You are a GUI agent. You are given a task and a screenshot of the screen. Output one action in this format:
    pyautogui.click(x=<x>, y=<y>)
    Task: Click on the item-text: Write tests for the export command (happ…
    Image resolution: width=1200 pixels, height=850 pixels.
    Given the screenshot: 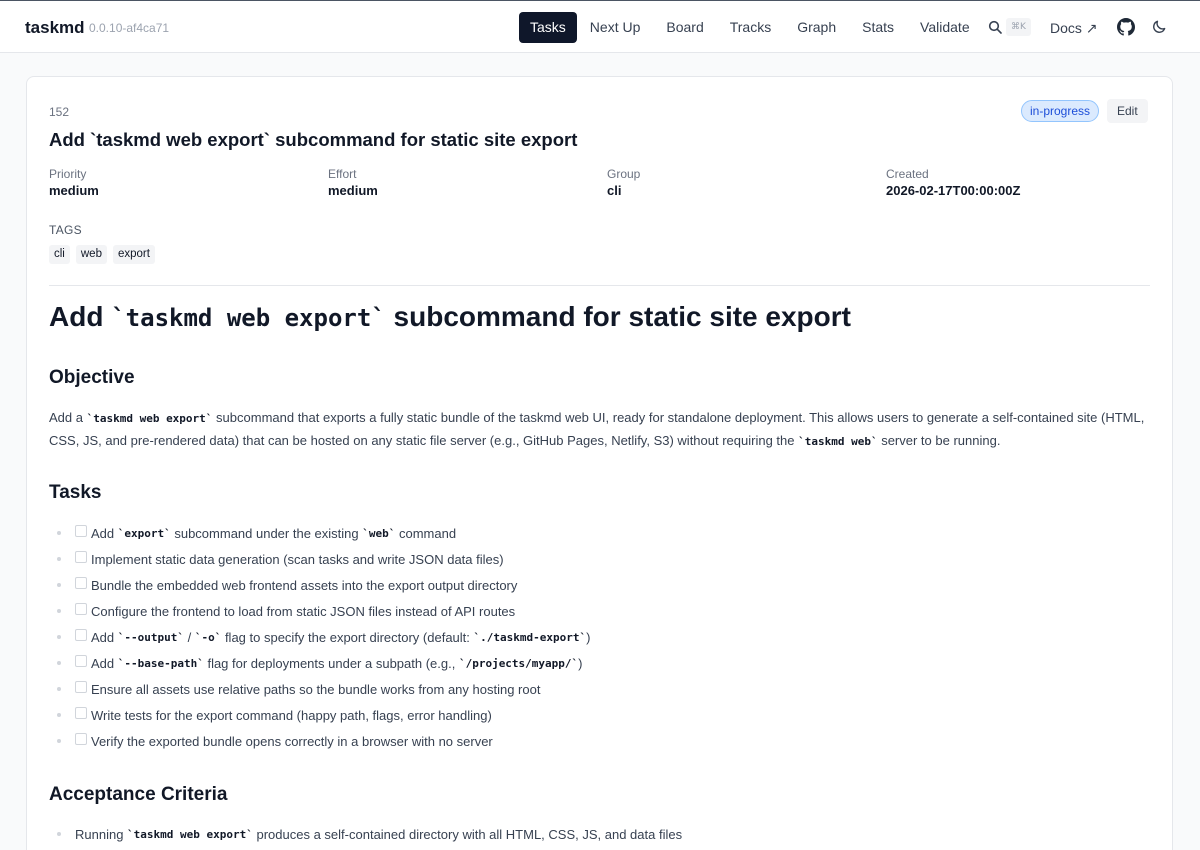 What is the action you would take?
    pyautogui.click(x=291, y=715)
    